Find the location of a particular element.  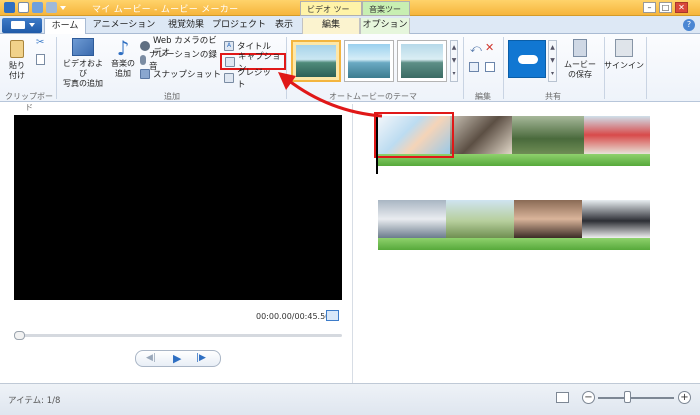

zoom-slider is located at coordinates (636, 398).